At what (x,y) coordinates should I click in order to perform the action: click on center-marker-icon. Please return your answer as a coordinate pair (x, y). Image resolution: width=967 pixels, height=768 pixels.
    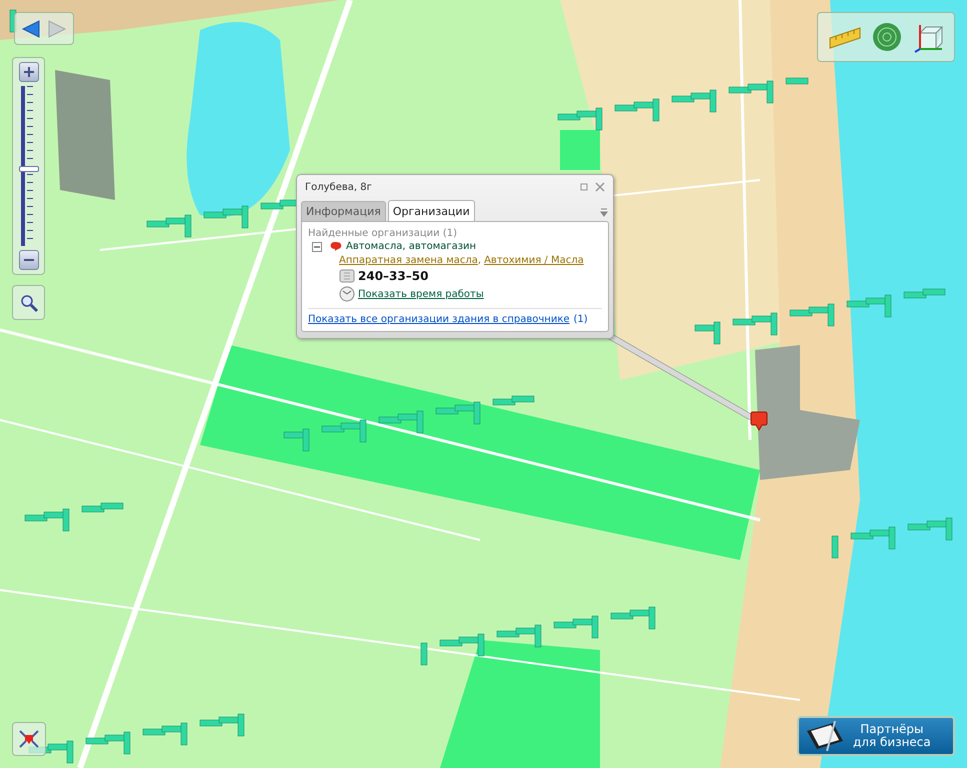
    Looking at the image, I should click on (29, 739).